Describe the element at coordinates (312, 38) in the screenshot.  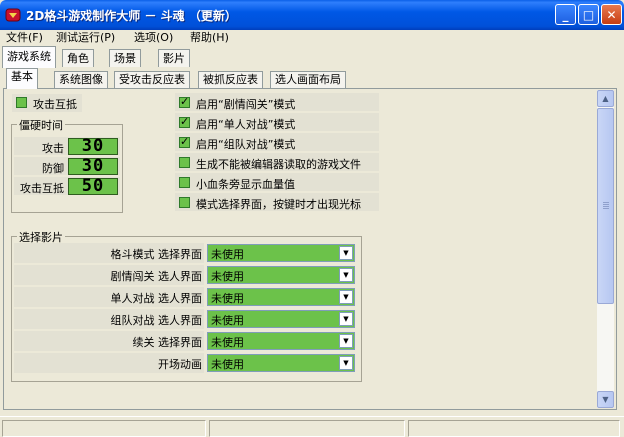
I see `menu-bar: 文件(F) 测试运行(P) 选项(O) 帮助(H)` at that location.